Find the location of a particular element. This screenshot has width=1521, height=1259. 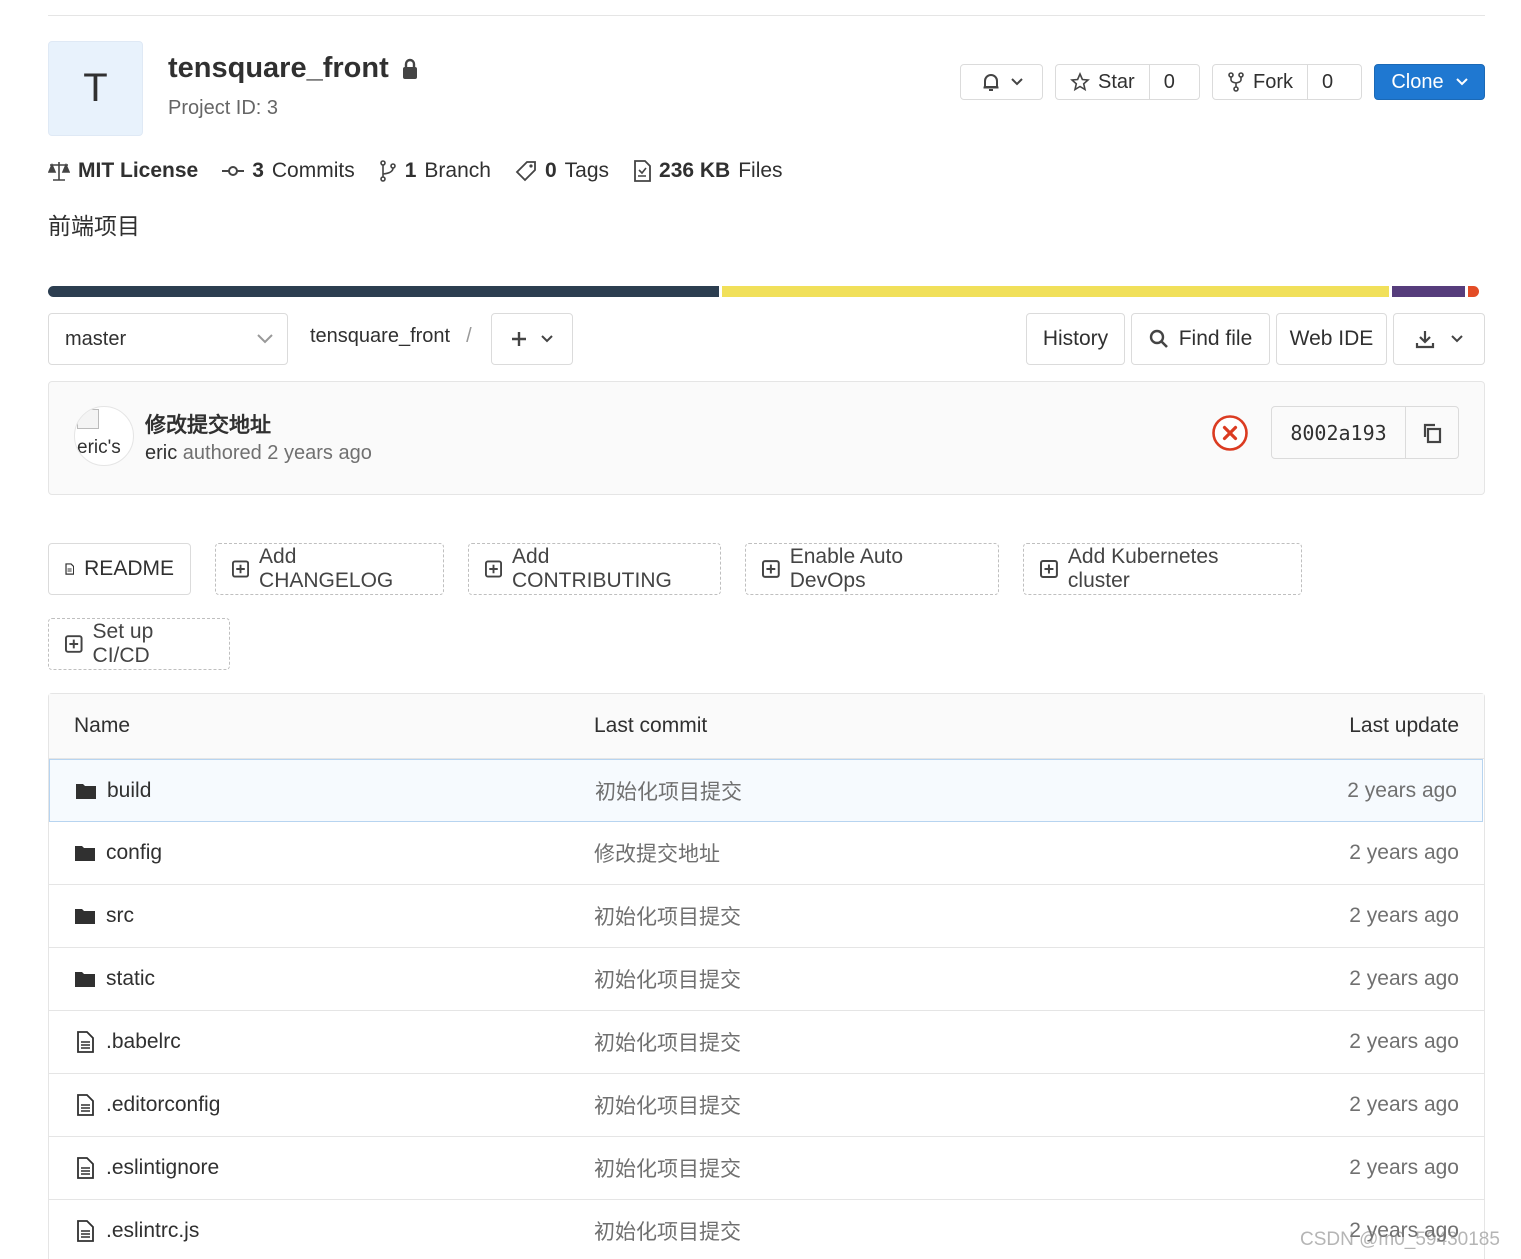

files-label: Files is located at coordinates (760, 170).